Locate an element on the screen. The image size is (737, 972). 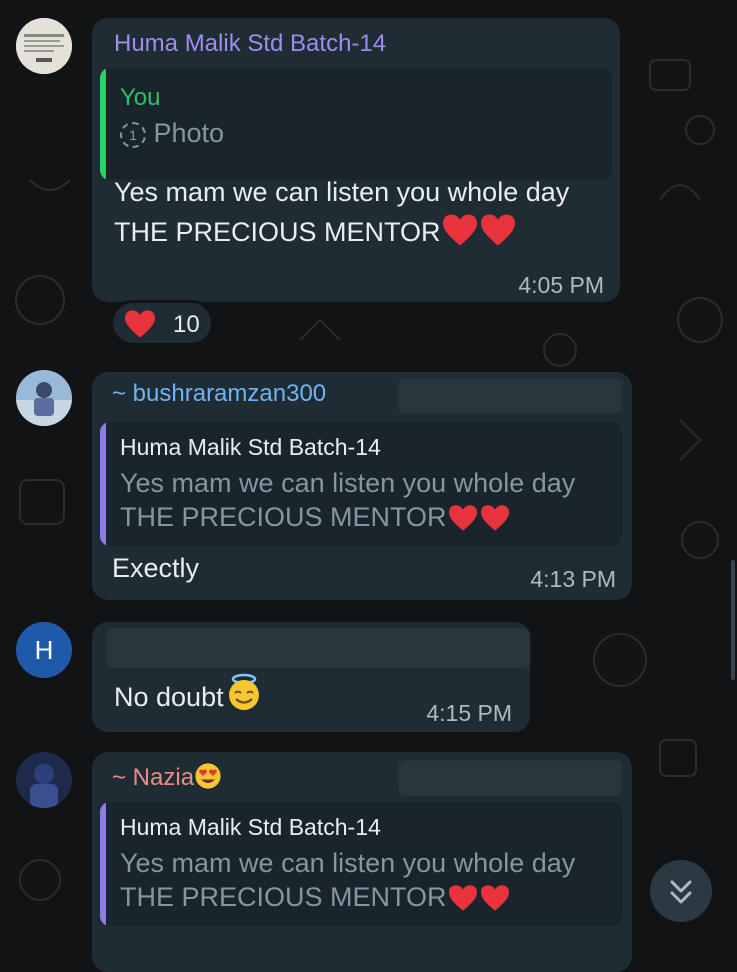
smiling-face-with-halo-icon is located at coordinates (243, 691).